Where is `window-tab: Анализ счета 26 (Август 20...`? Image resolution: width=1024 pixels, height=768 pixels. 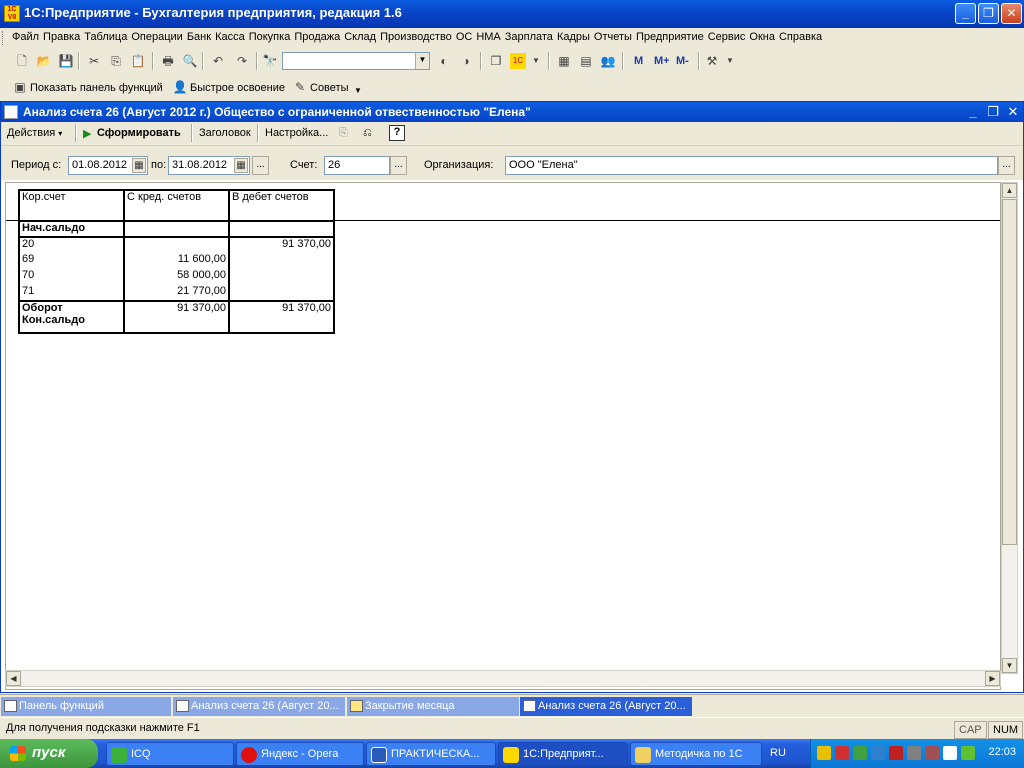
window-tab: Анализ счета 26 (Август 20... is located at coordinates (259, 706).